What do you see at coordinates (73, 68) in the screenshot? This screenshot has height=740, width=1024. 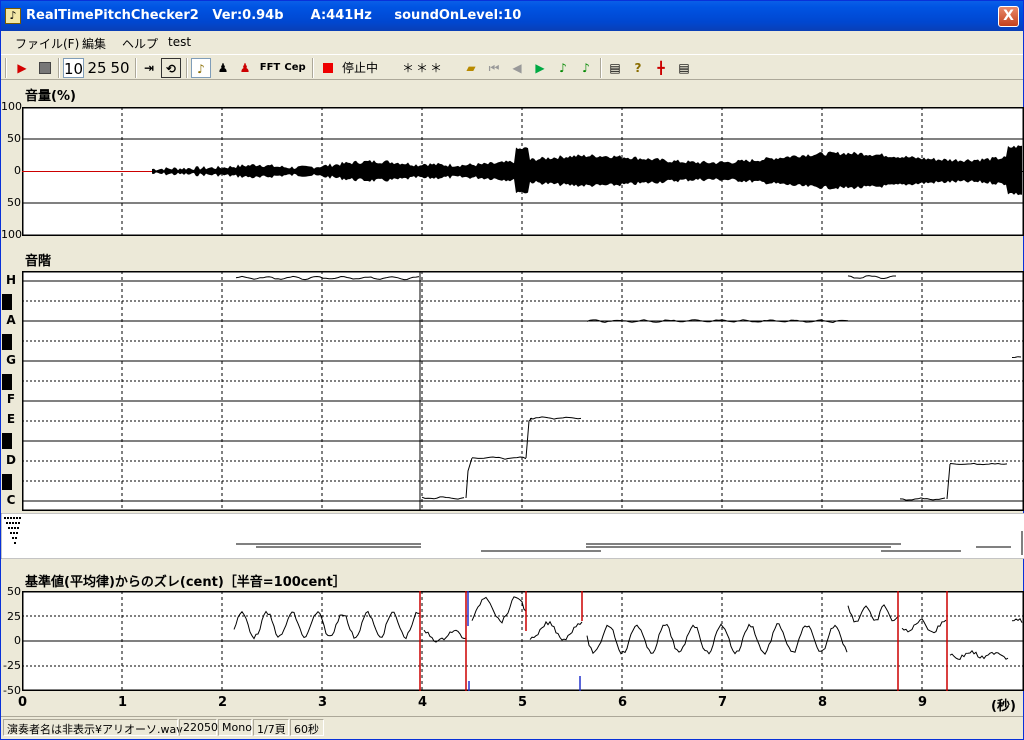 I see `speed-10-button: 10` at bounding box center [73, 68].